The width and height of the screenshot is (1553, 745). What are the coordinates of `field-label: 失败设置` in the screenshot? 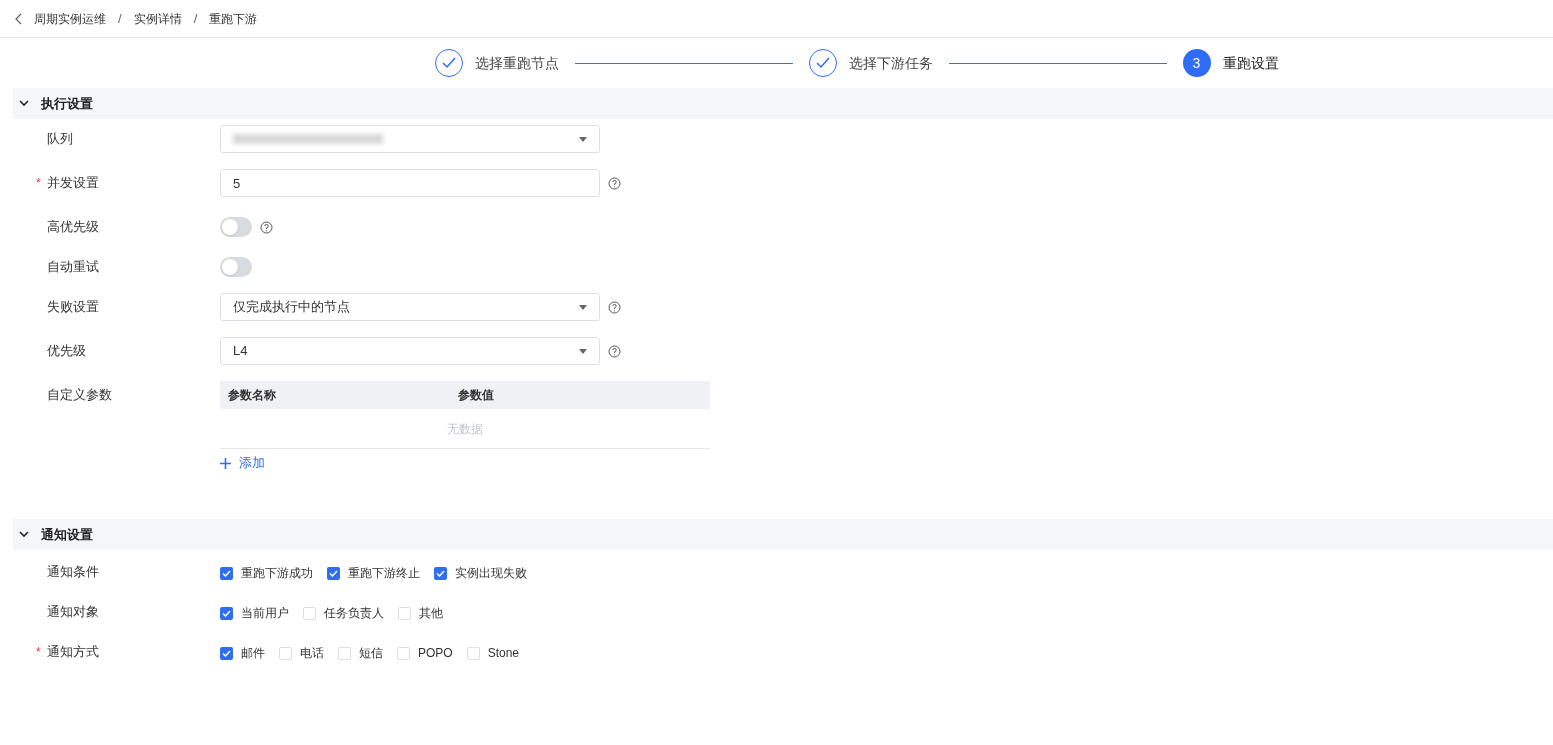 It's located at (73, 307).